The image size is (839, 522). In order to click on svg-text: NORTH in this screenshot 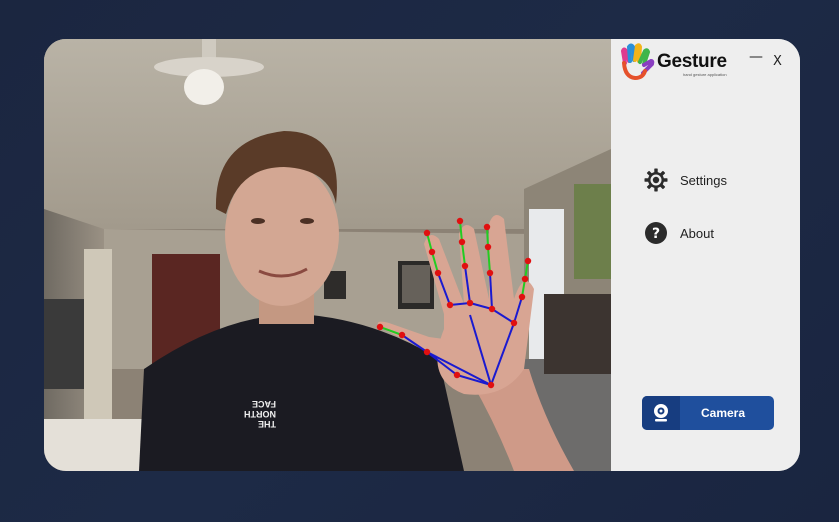, I will do `click(260, 414)`.